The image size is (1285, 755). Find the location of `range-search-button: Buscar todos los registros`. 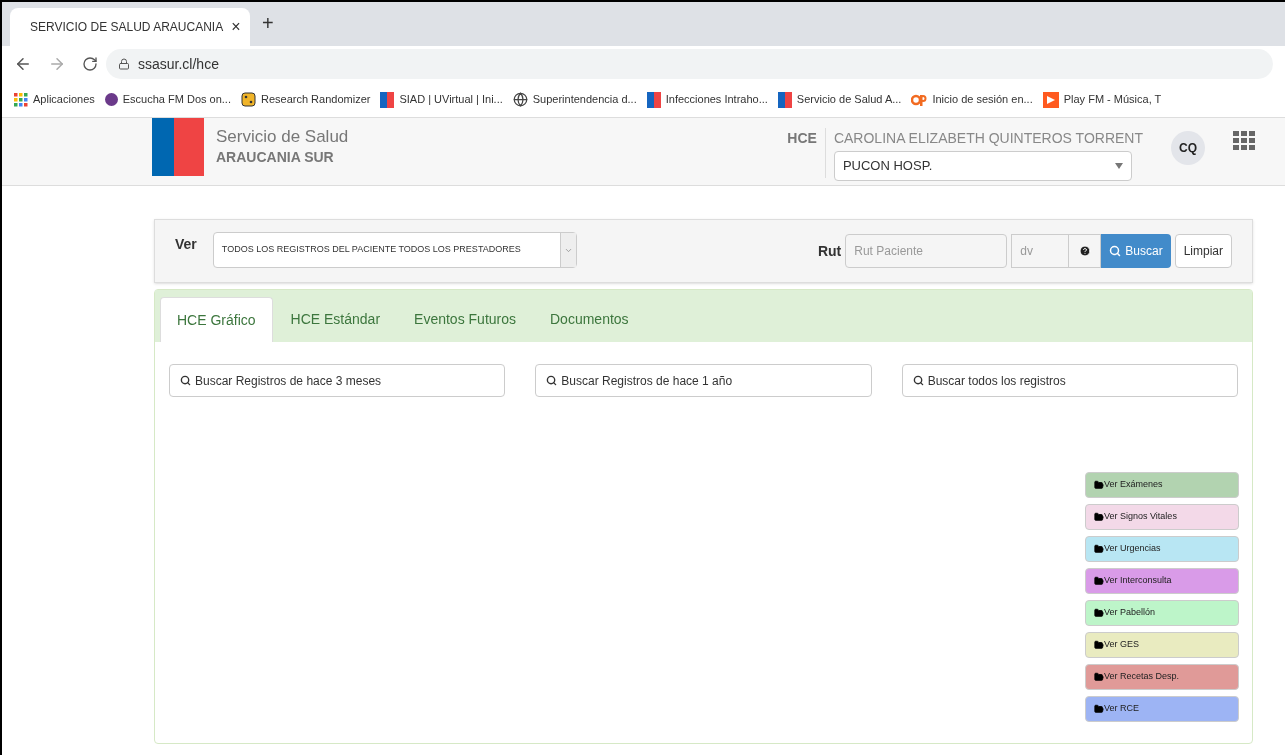

range-search-button: Buscar todos los registros is located at coordinates (1069, 380).